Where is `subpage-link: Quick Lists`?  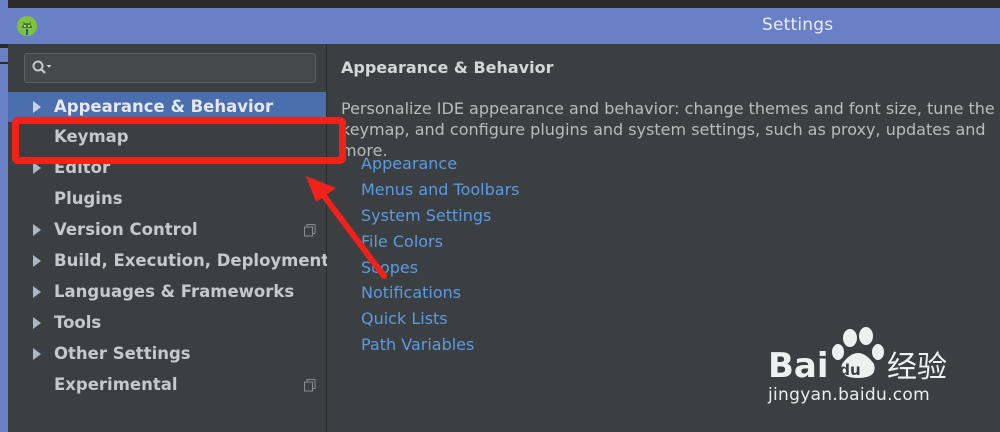
subpage-link: Quick Lists is located at coordinates (440, 322).